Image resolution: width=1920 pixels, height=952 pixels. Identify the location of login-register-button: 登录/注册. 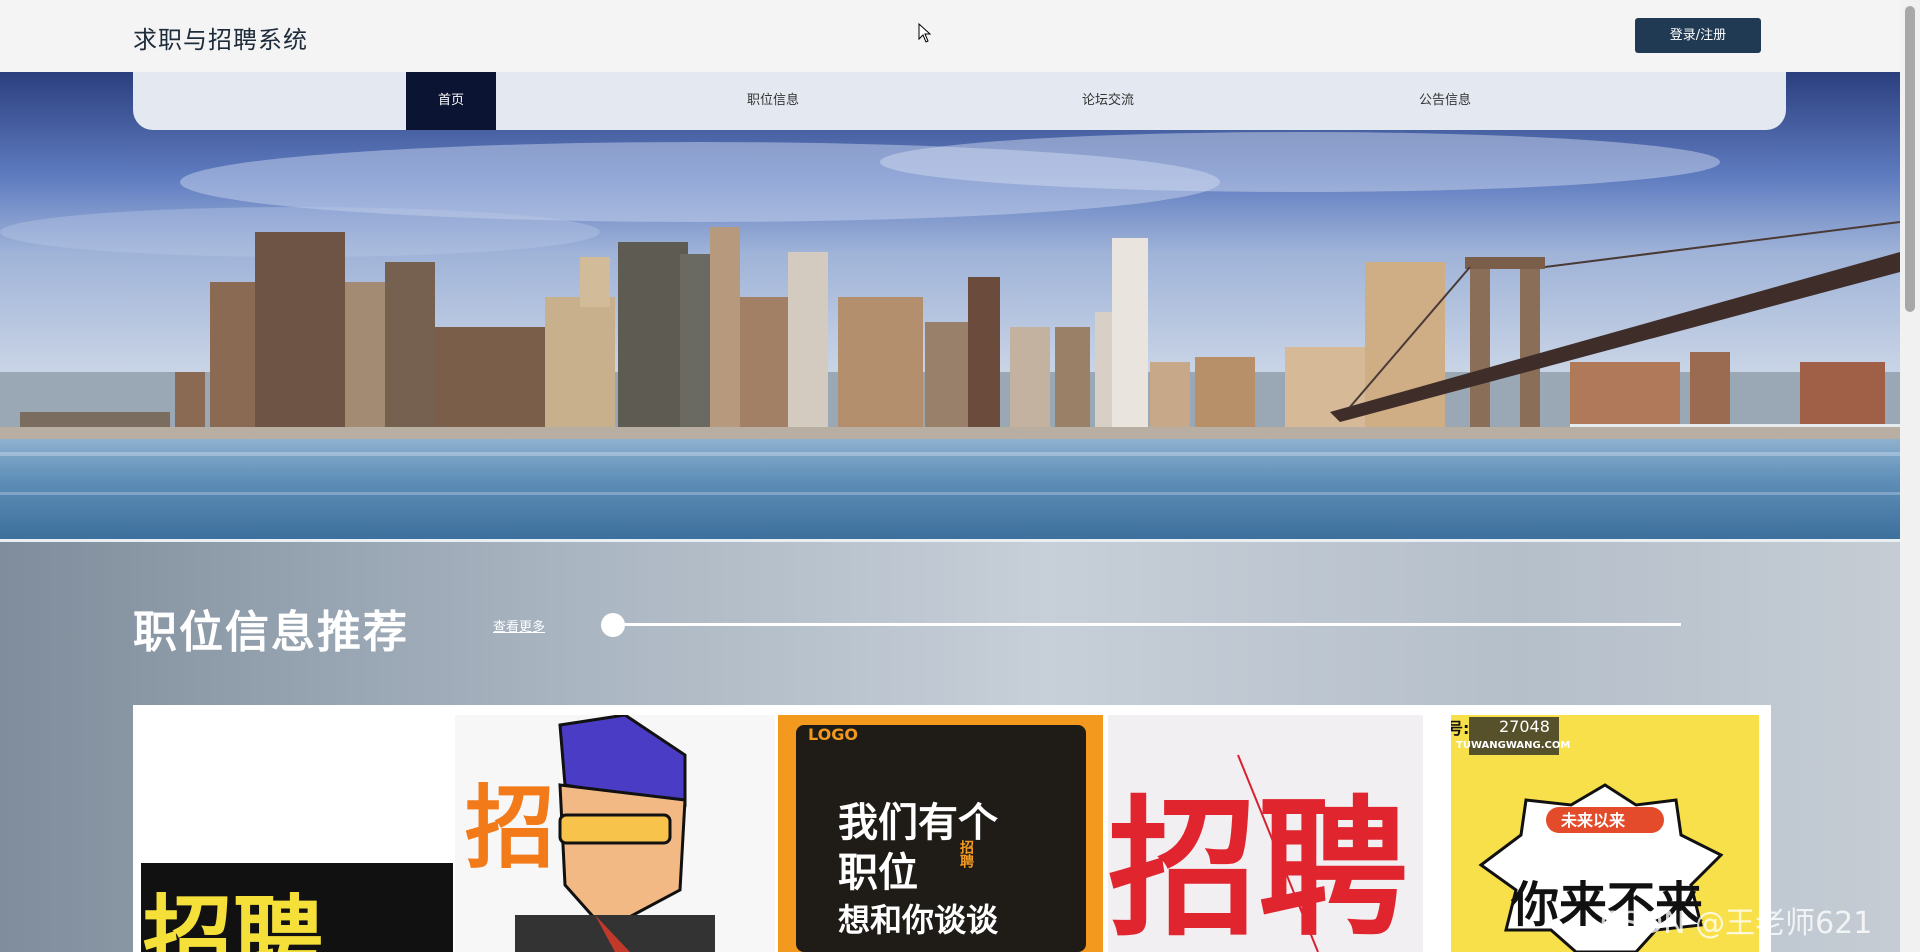
(1698, 35).